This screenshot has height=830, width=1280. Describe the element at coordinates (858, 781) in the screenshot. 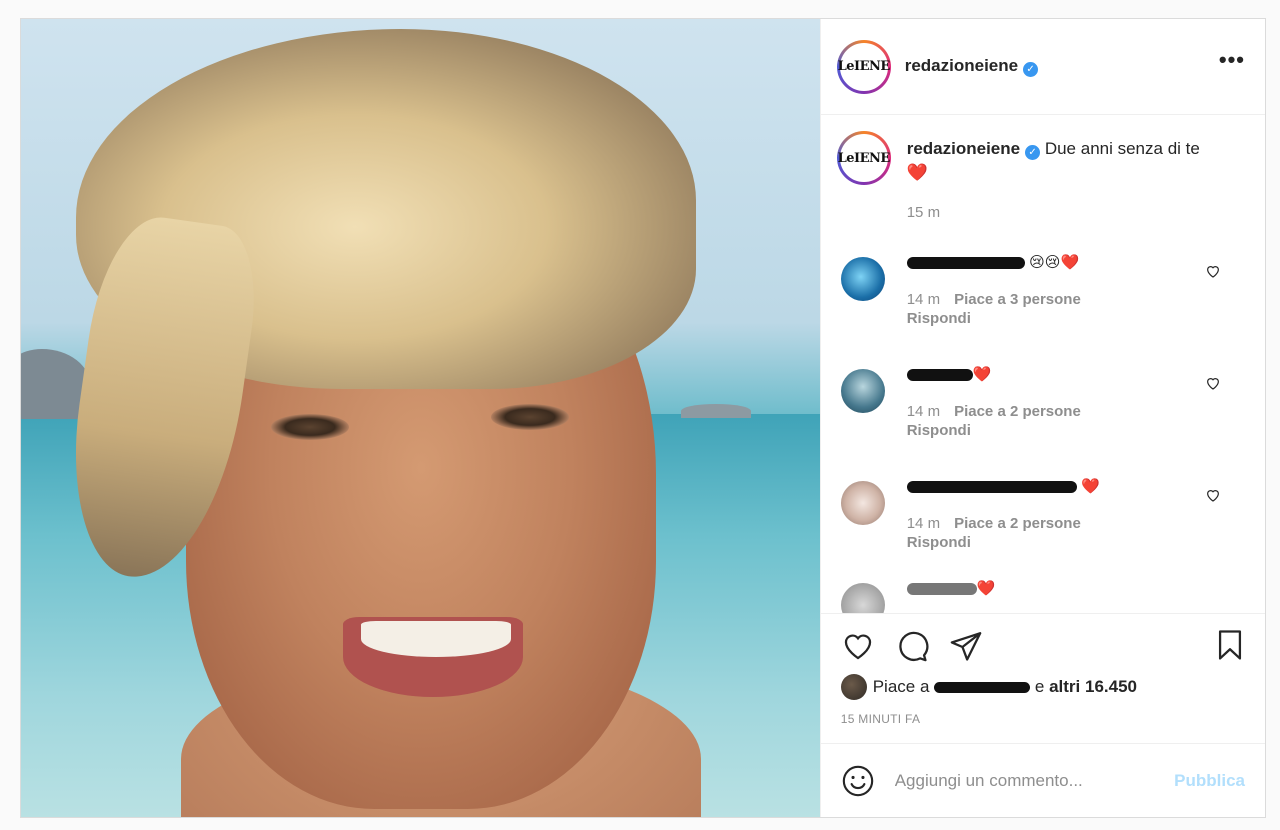

I see `emoji-icon` at that location.